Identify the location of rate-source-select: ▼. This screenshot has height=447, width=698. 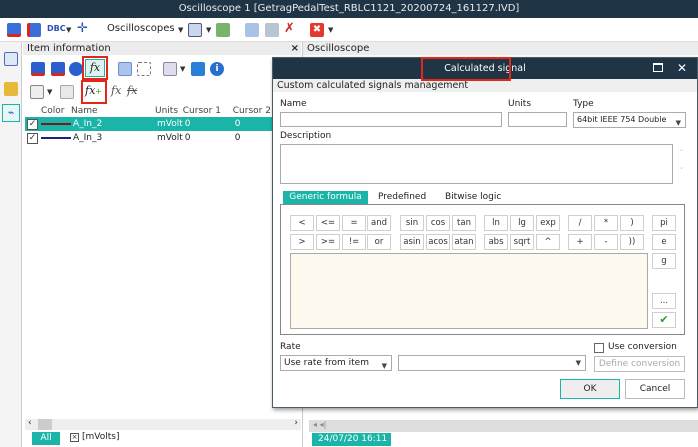
(492, 363).